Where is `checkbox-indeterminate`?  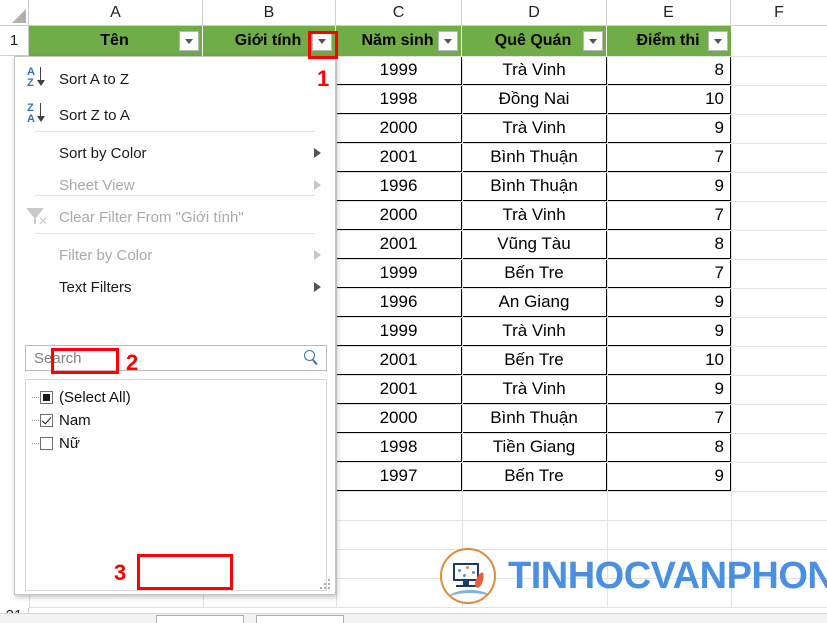 checkbox-indeterminate is located at coordinates (46, 397).